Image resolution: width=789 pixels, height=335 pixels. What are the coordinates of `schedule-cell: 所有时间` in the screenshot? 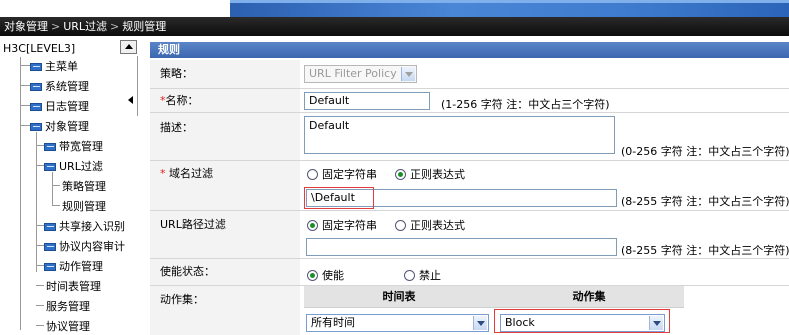 It's located at (399, 321).